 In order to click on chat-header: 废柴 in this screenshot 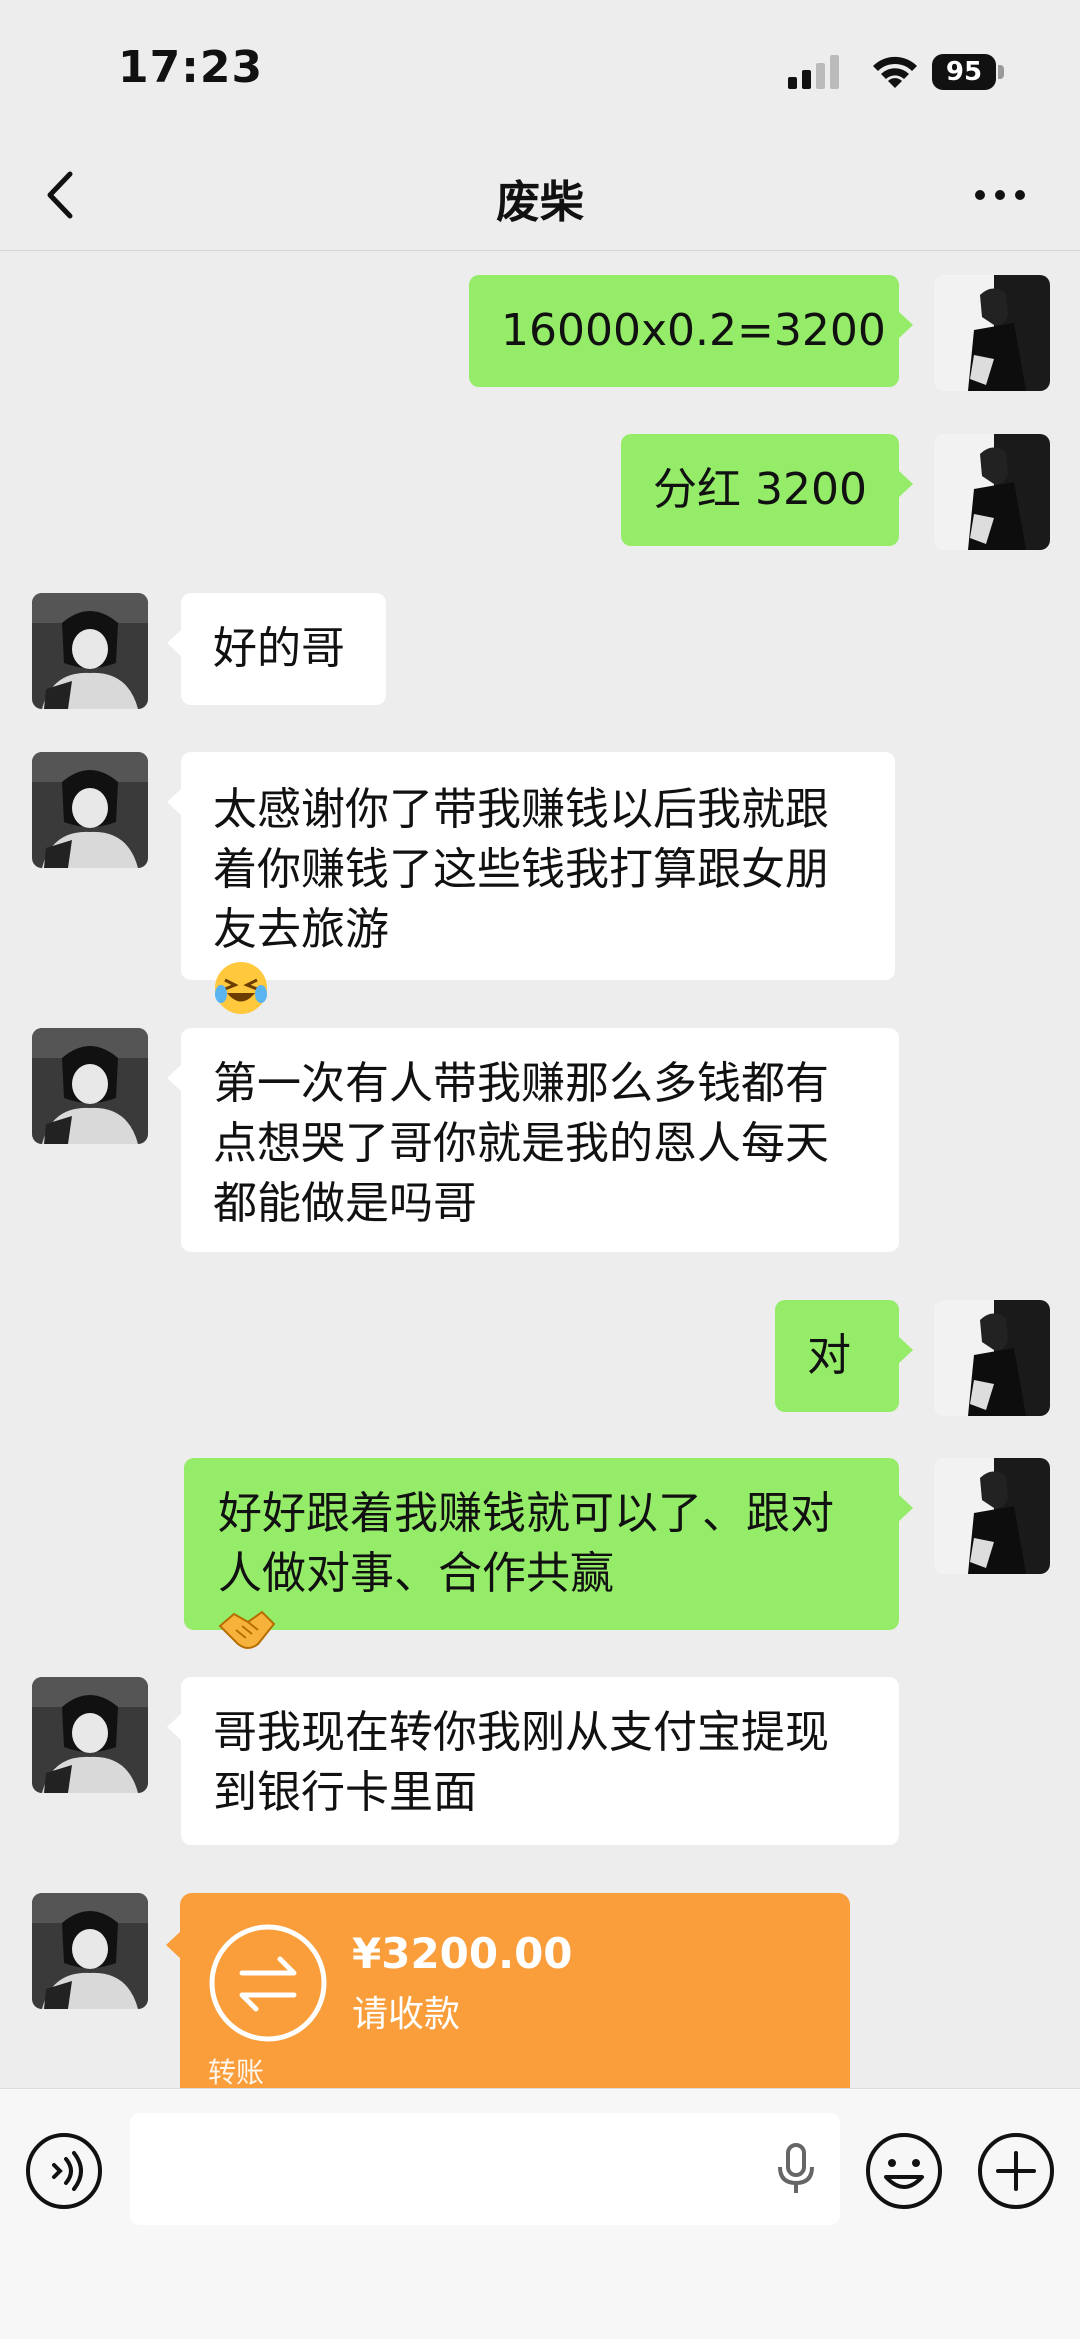, I will do `click(540, 195)`.